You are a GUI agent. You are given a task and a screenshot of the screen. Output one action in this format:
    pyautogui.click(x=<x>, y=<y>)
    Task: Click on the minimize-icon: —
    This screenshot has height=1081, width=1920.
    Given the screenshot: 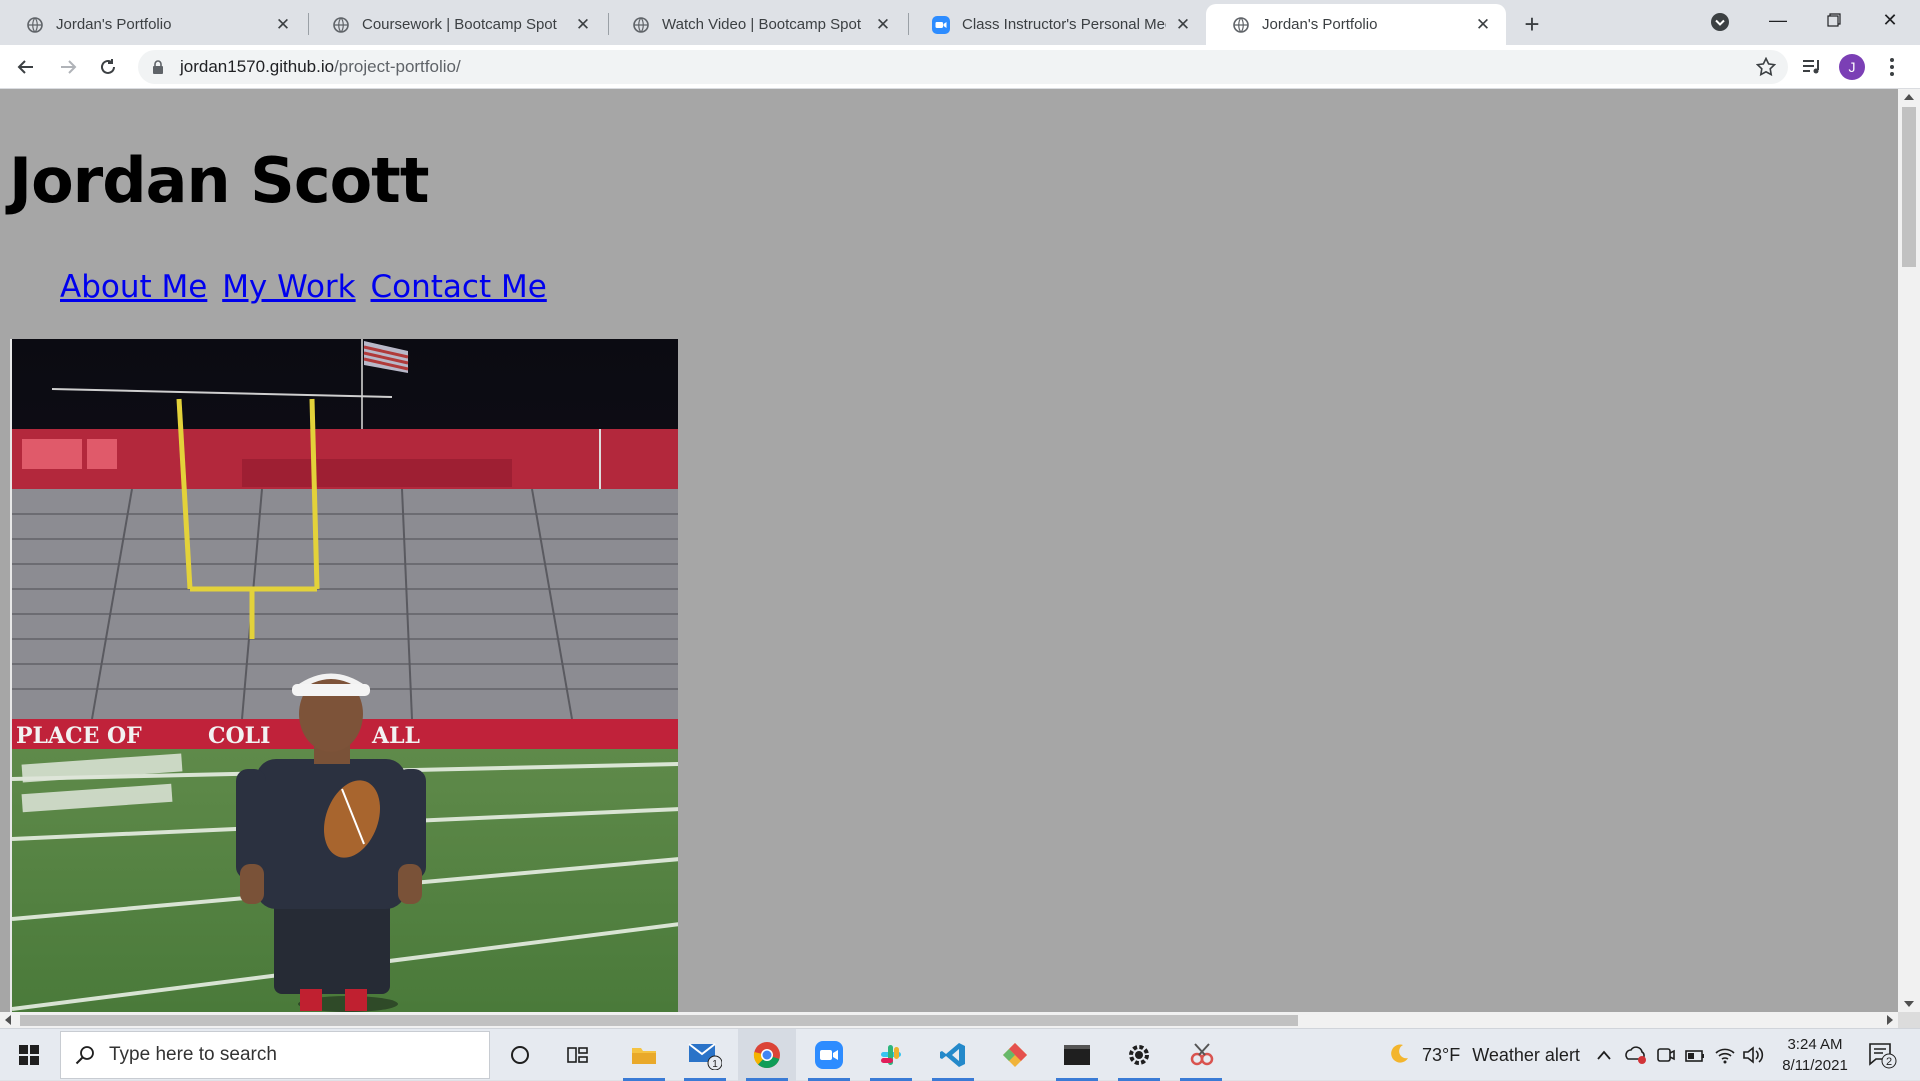 What is the action you would take?
    pyautogui.click(x=1778, y=20)
    